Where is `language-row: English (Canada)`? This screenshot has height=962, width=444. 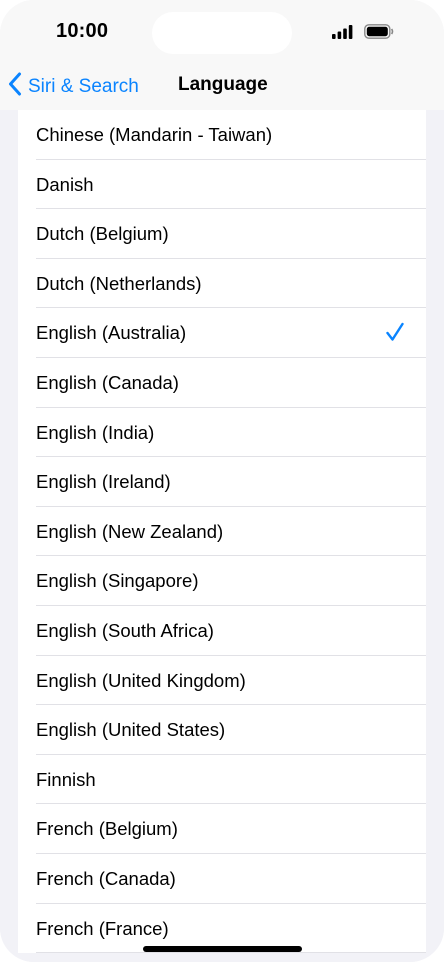
language-row: English (Canada) is located at coordinates (222, 383).